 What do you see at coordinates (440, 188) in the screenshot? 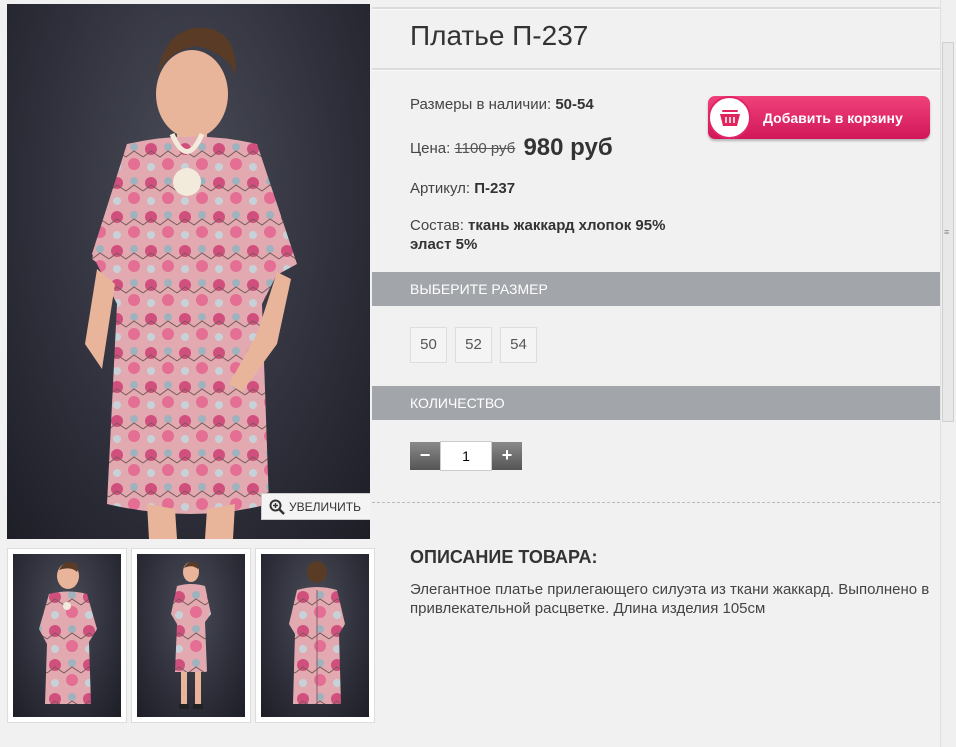
I see `article-label: Артикул:` at bounding box center [440, 188].